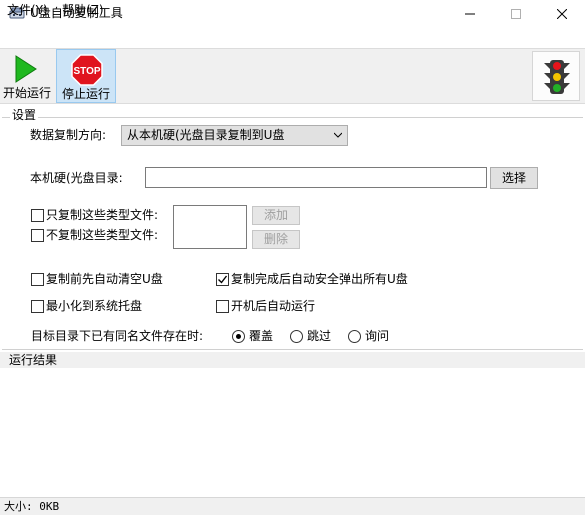  I want to click on radio-overwrite-row: 覆盖, so click(262, 336).